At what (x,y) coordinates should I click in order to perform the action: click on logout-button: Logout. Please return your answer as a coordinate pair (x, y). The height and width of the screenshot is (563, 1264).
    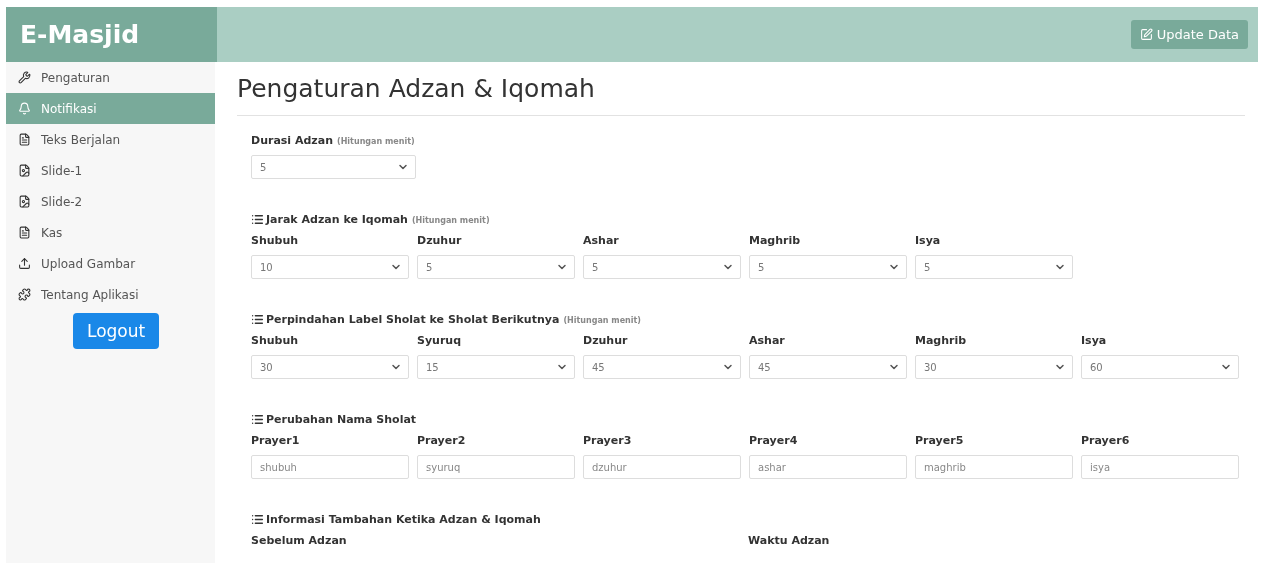
    Looking at the image, I should click on (116, 331).